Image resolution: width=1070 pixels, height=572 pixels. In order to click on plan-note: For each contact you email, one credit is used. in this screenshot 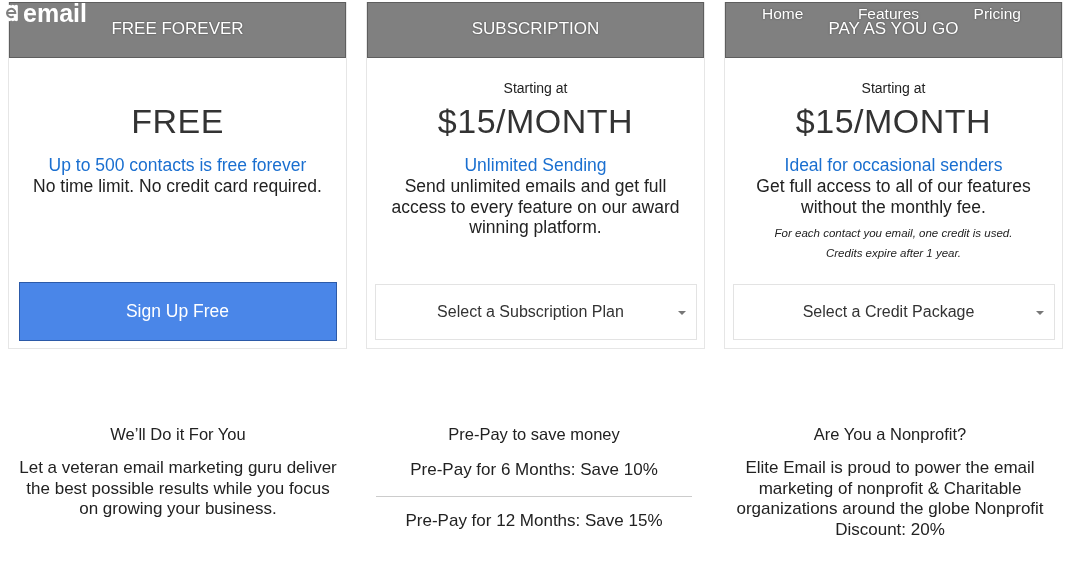, I will do `click(893, 233)`.